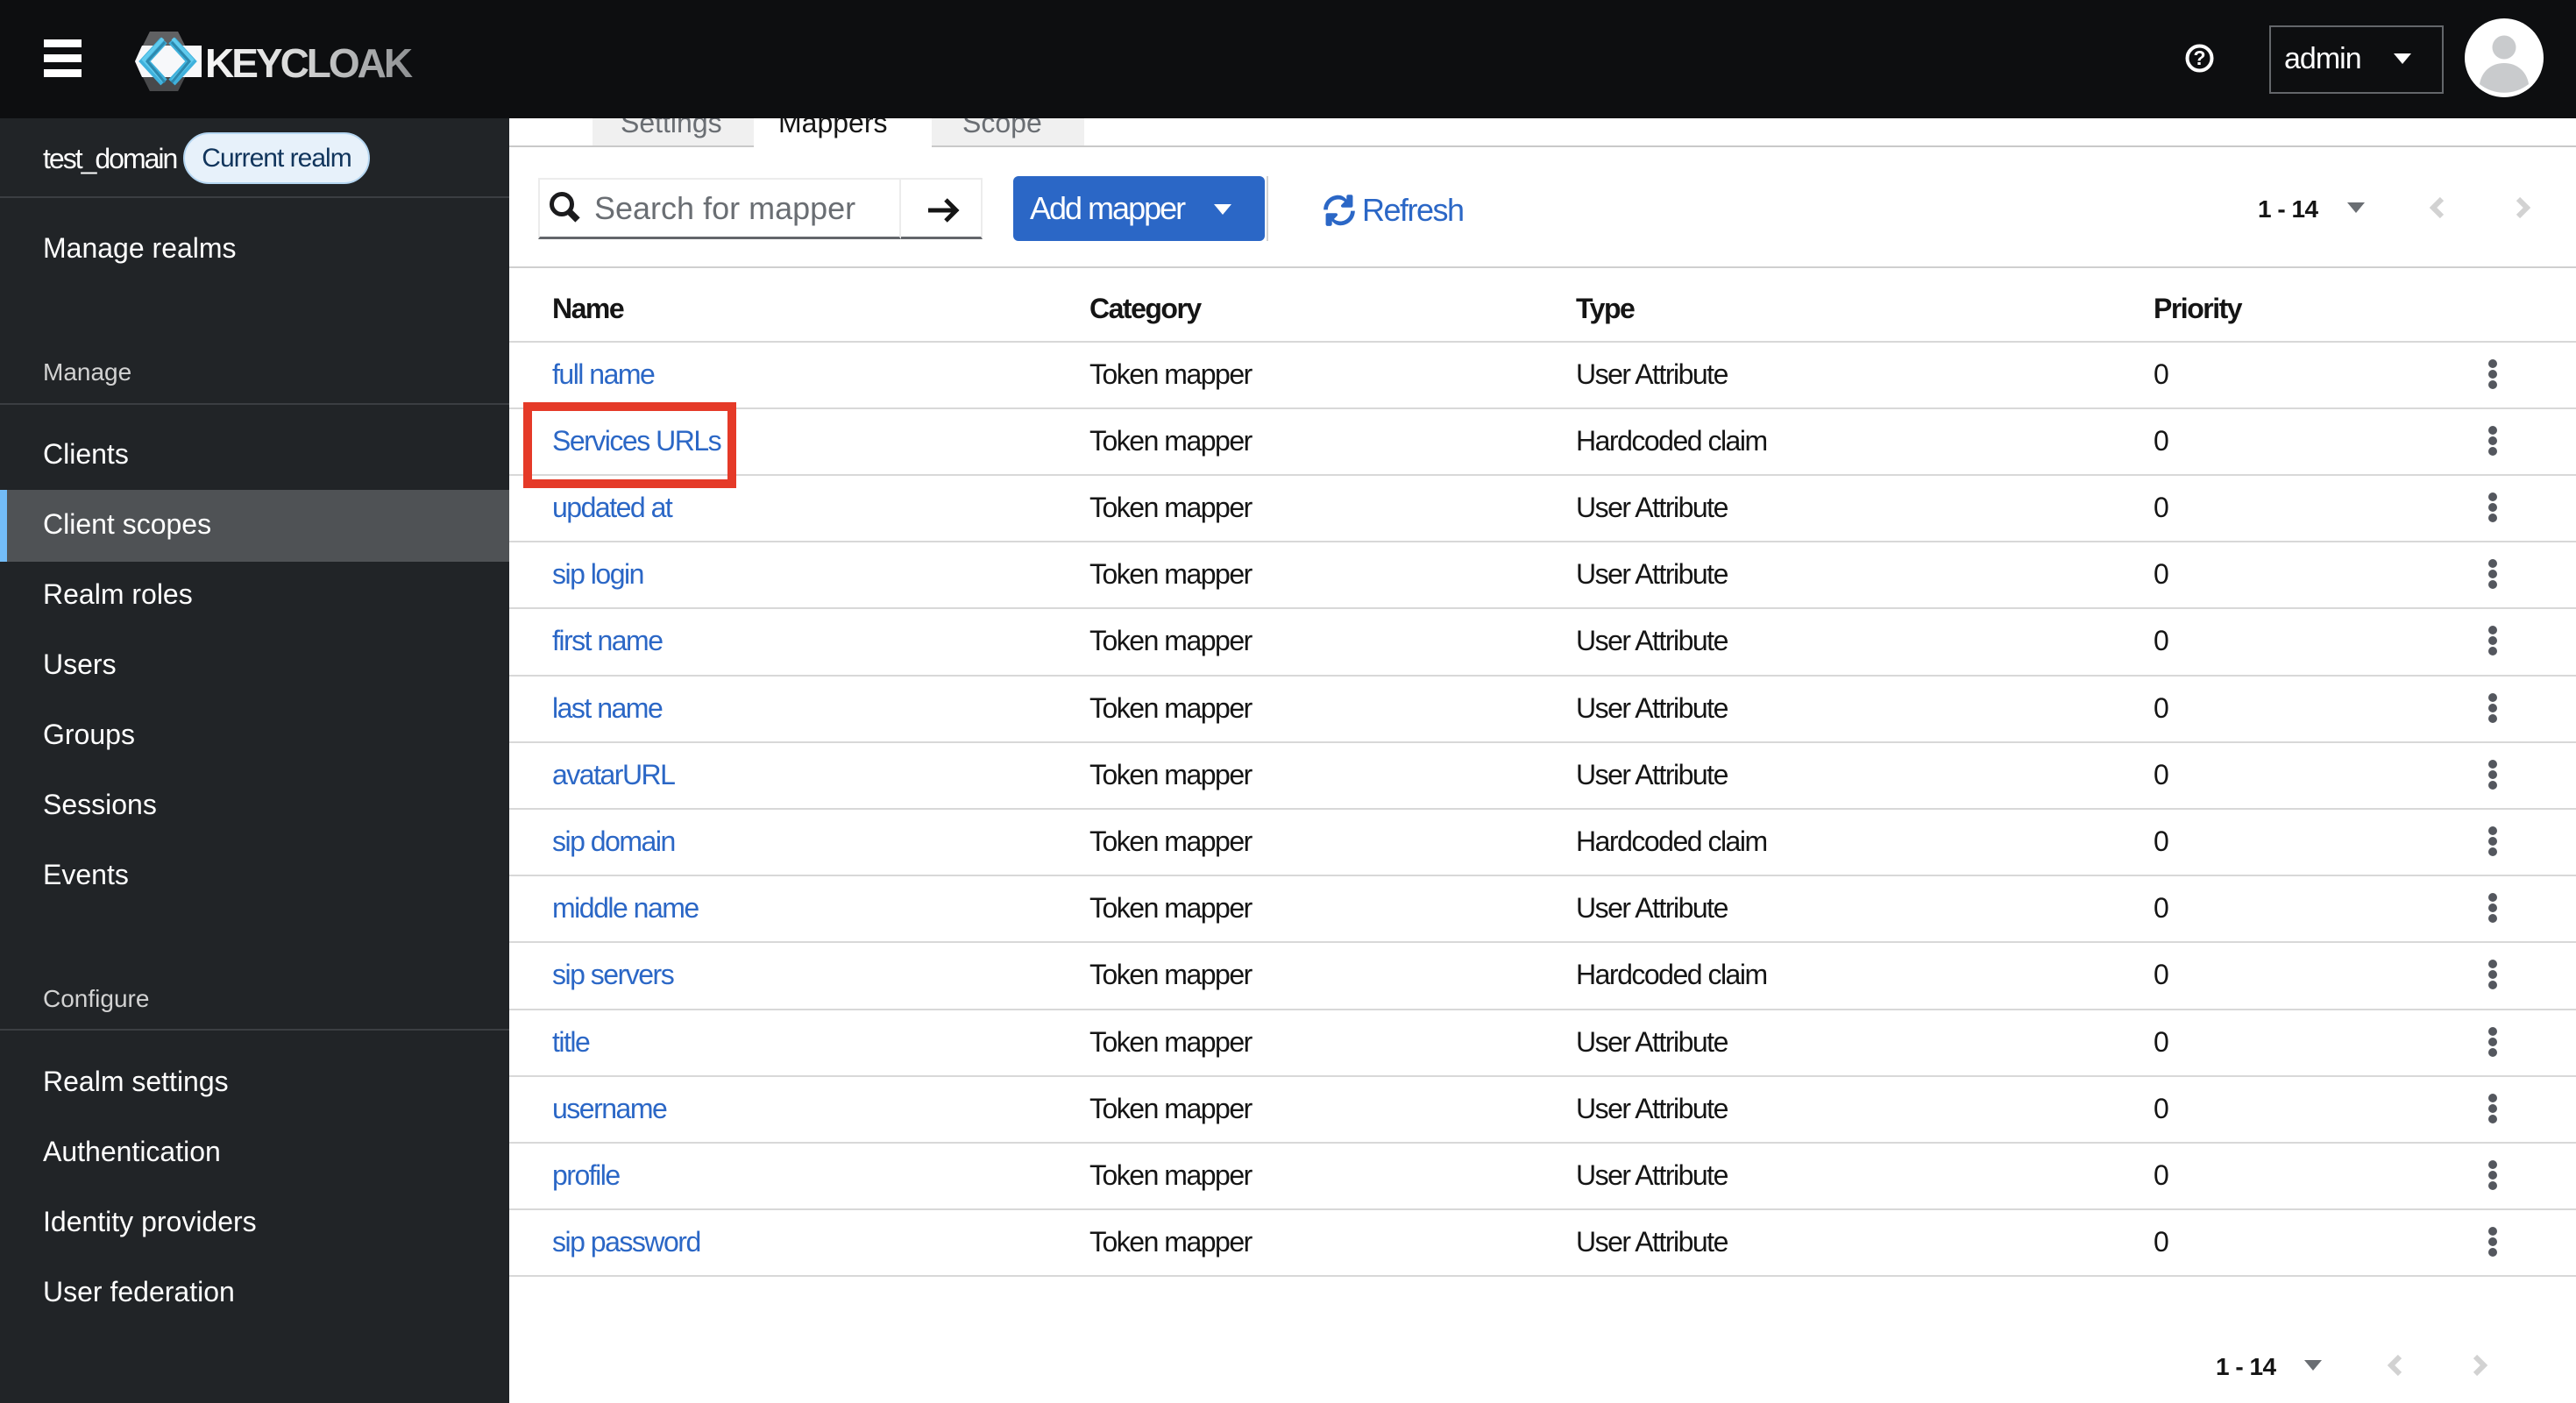 This screenshot has height=1403, width=2576. Describe the element at coordinates (309, 63) in the screenshot. I see `svg-text: KEYCLOAK` at that location.